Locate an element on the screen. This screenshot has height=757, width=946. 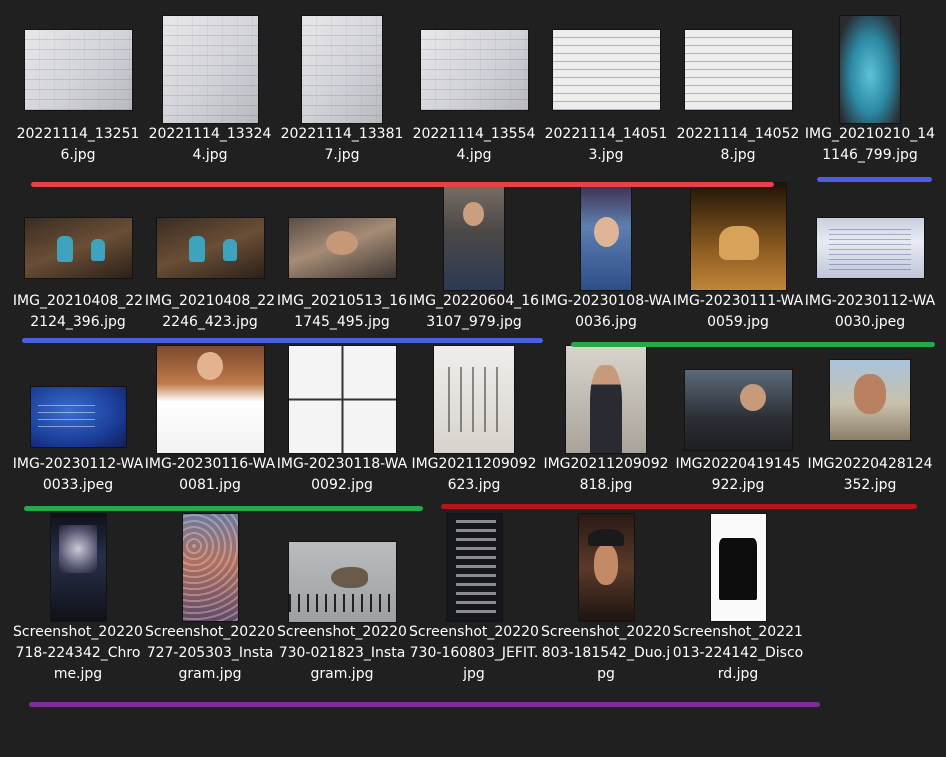
file-name: 20221114_135544.jpg is located at coordinates (474, 144).